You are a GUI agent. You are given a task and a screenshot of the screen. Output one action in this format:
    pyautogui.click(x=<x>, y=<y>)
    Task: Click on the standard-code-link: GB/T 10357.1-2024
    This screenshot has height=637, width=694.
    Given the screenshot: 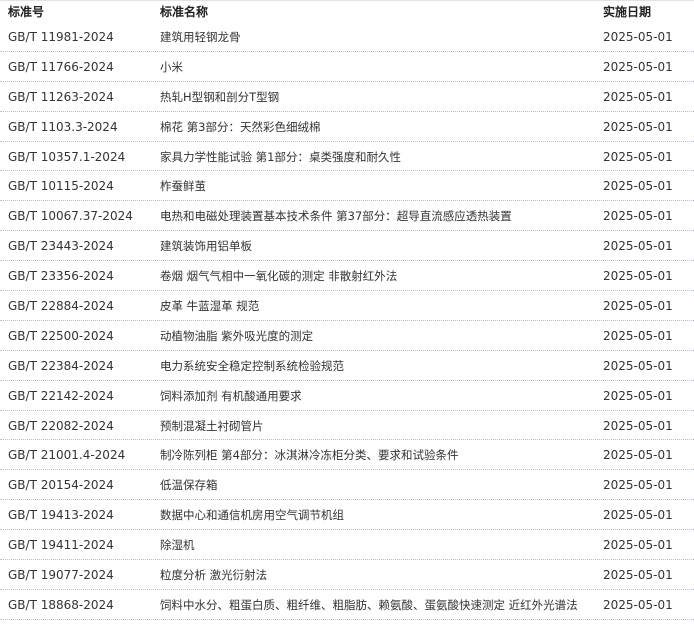 What is the action you would take?
    pyautogui.click(x=66, y=157)
    